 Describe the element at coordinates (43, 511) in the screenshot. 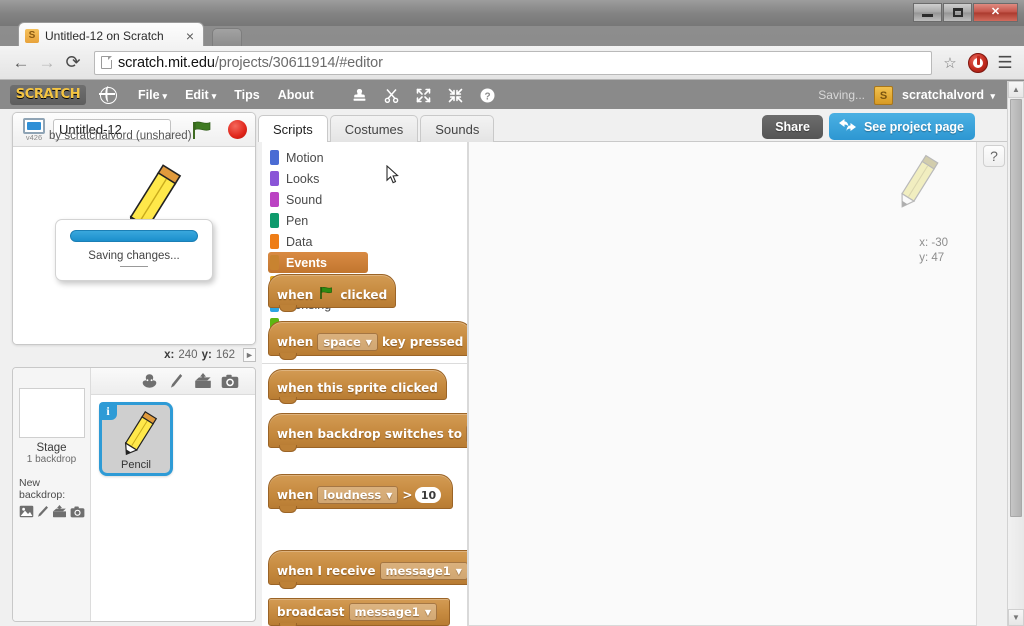

I see `paint-backdrop-icon` at that location.